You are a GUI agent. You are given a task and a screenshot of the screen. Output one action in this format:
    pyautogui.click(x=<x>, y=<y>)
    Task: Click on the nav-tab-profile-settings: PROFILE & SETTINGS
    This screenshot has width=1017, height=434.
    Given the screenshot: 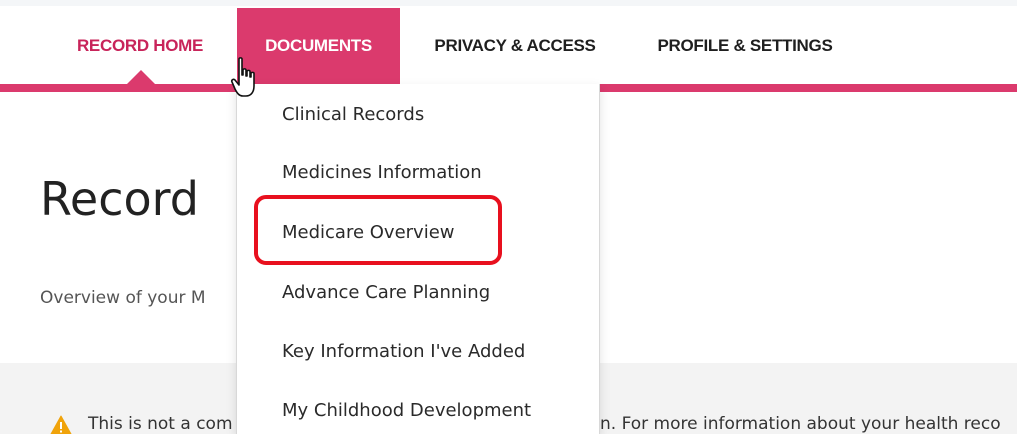 What is the action you would take?
    pyautogui.click(x=745, y=46)
    